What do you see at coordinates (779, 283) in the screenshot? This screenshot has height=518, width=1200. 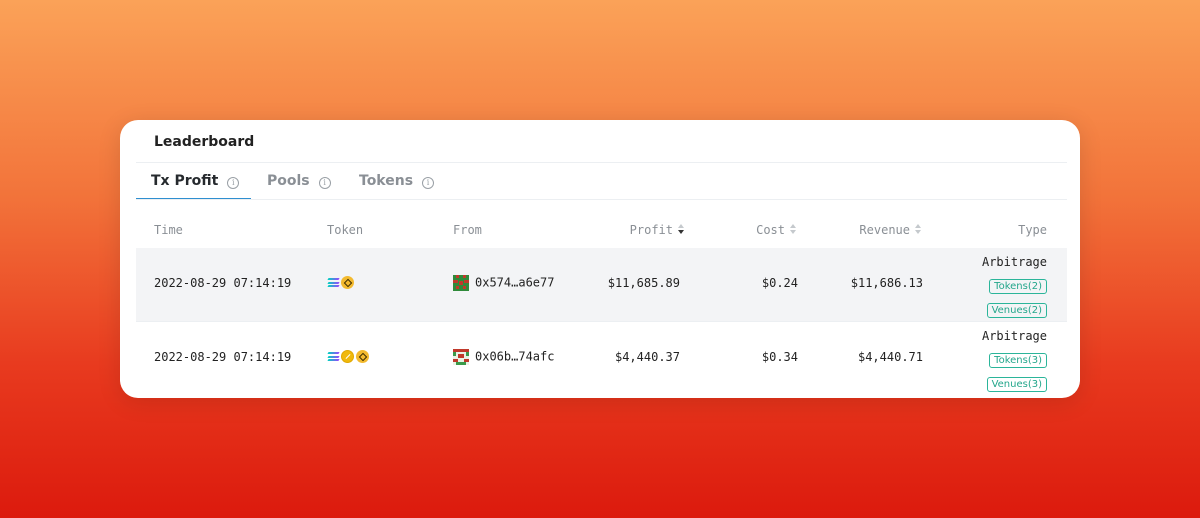 I see `row-cost: $0.24` at bounding box center [779, 283].